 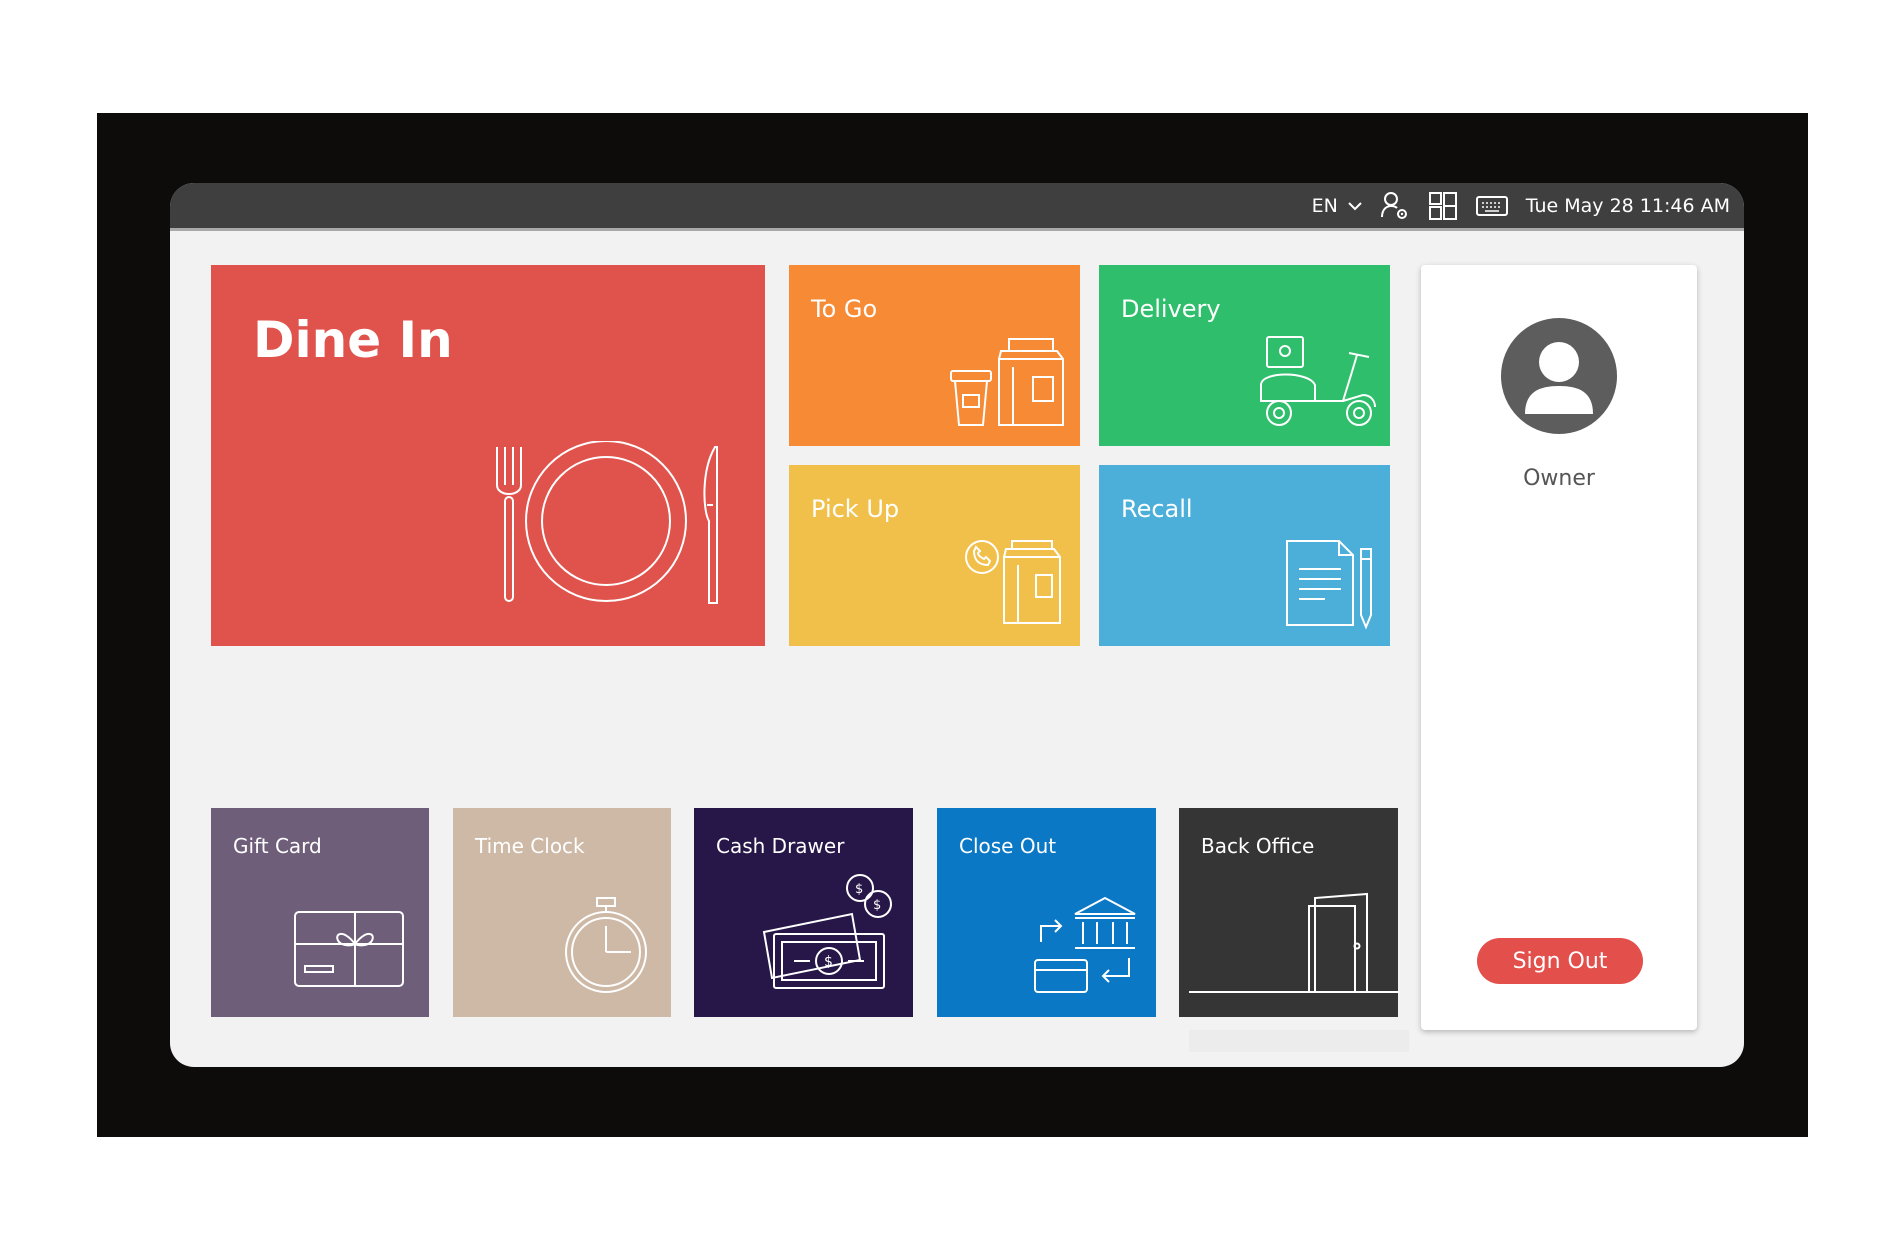 What do you see at coordinates (1293, 942) in the screenshot?
I see `door-icon` at bounding box center [1293, 942].